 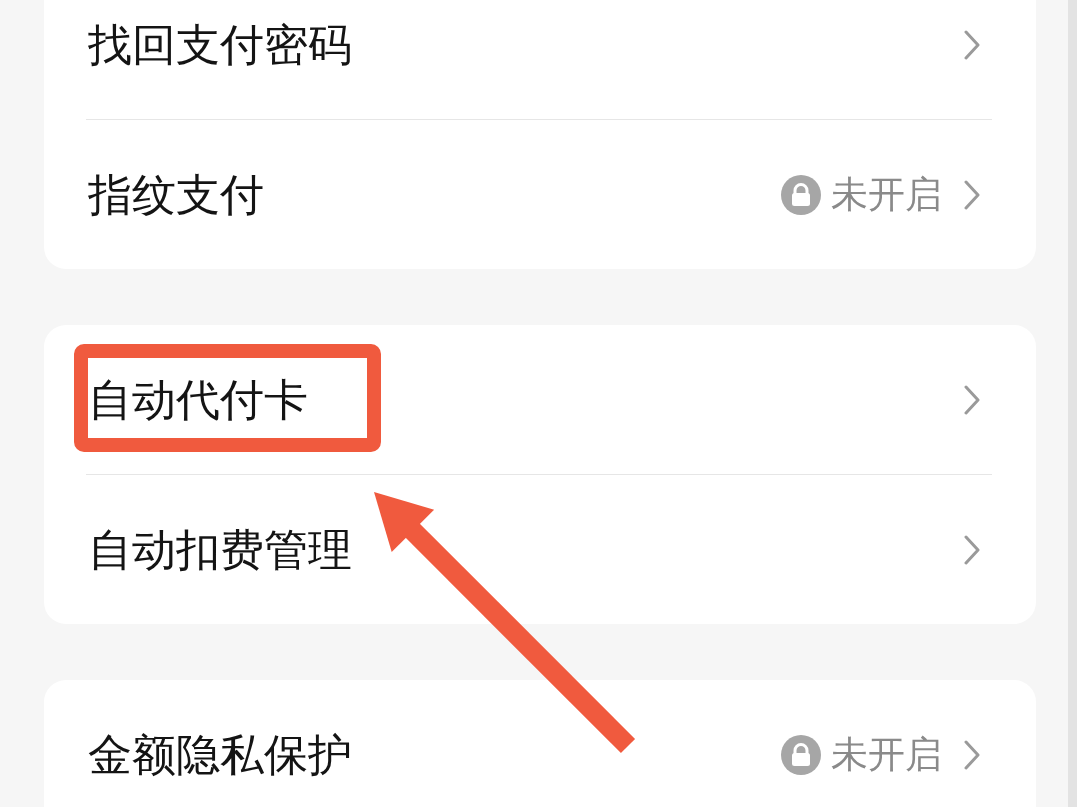 What do you see at coordinates (176, 194) in the screenshot?
I see `row-label: 指纹支付` at bounding box center [176, 194].